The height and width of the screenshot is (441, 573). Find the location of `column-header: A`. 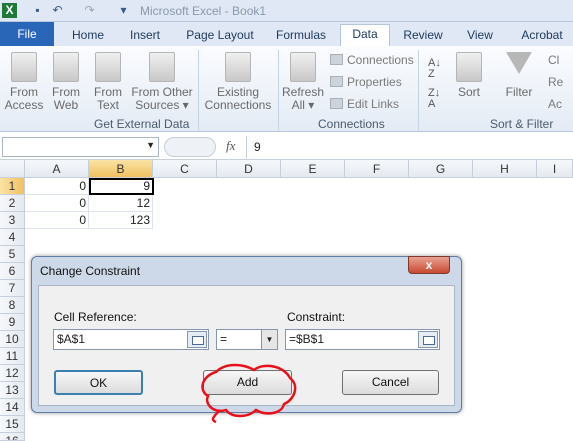

column-header: A is located at coordinates (57, 169).